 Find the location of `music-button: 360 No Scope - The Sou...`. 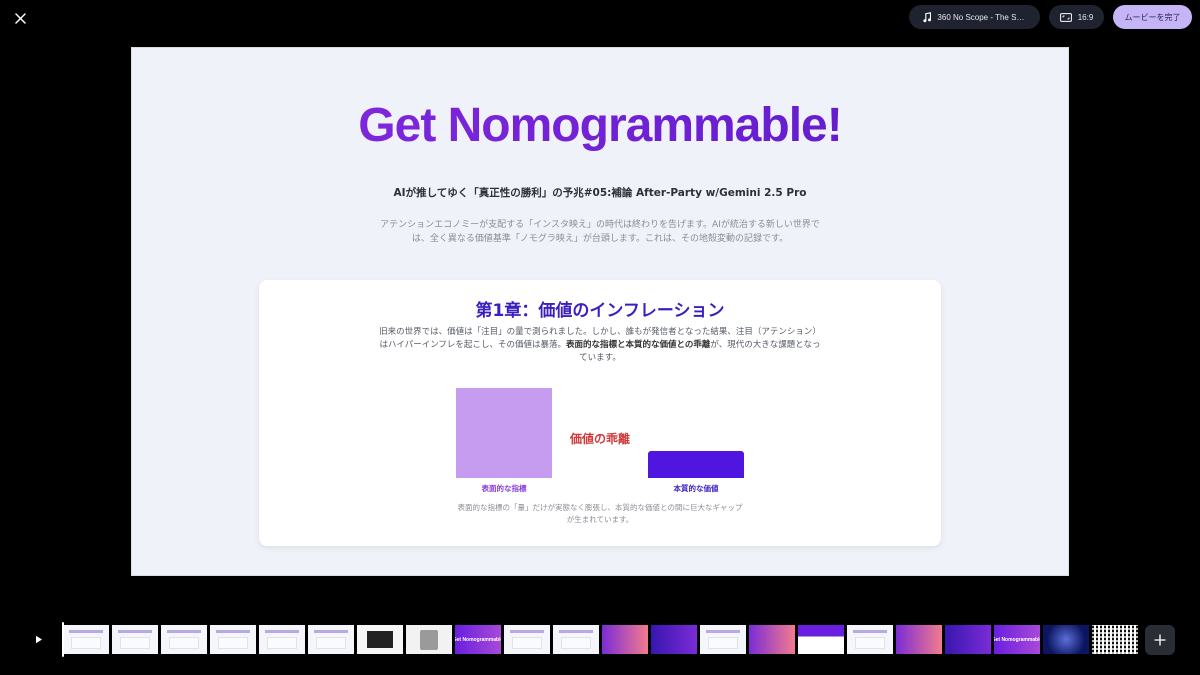

music-button: 360 No Scope - The Sou... is located at coordinates (974, 17).